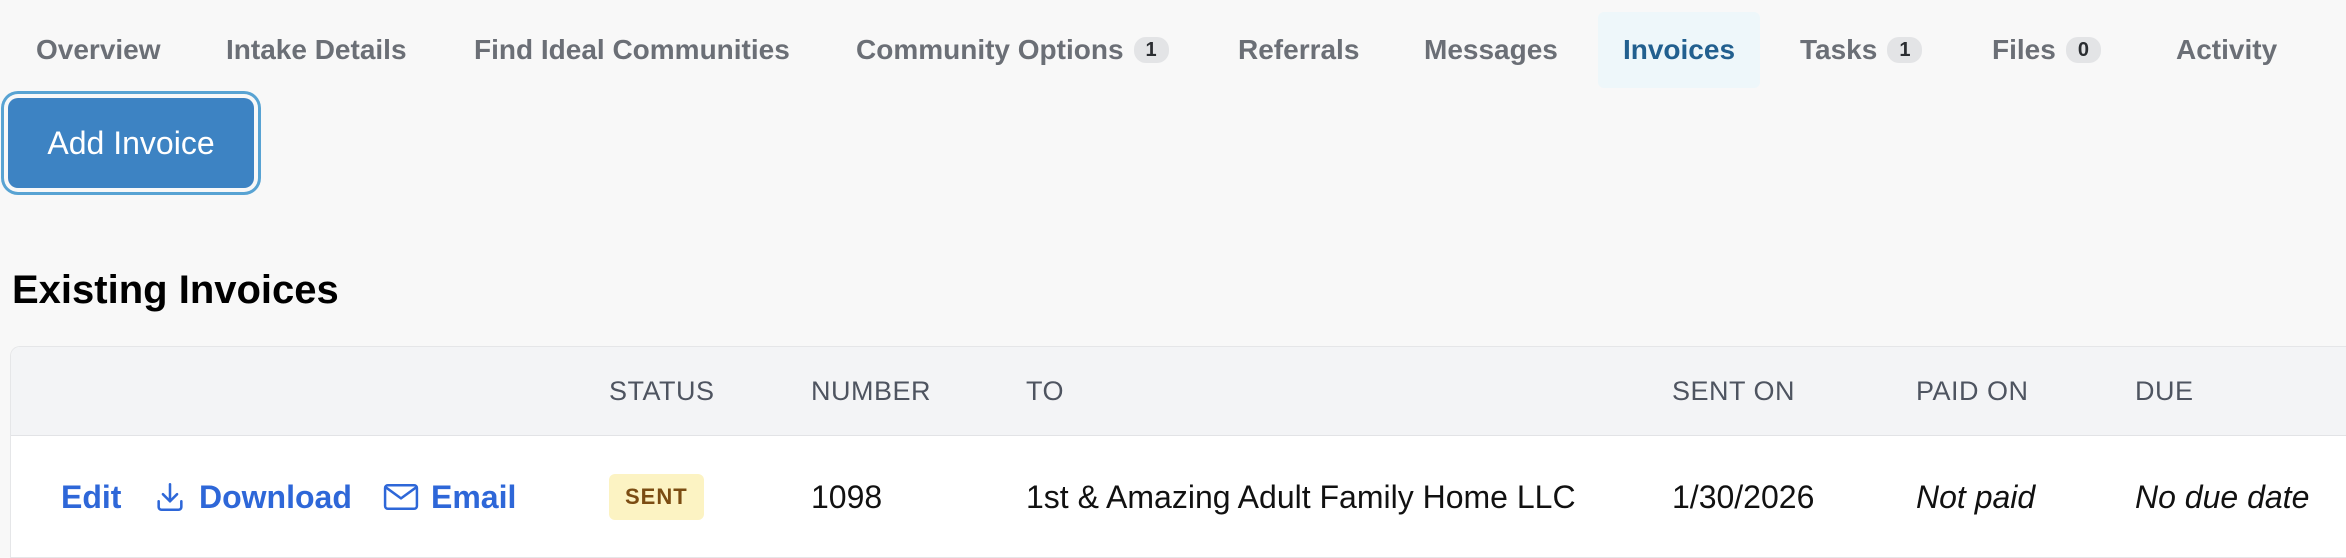  What do you see at coordinates (2083, 50) in the screenshot?
I see `count-badge: 0` at bounding box center [2083, 50].